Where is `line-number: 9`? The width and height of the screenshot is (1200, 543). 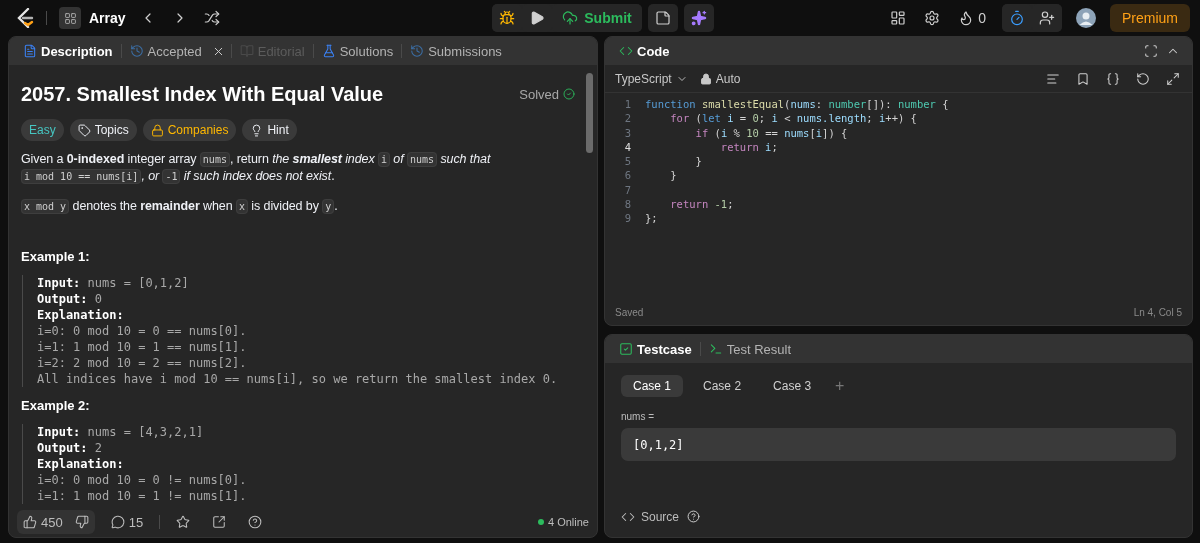 line-number: 9 is located at coordinates (627, 218).